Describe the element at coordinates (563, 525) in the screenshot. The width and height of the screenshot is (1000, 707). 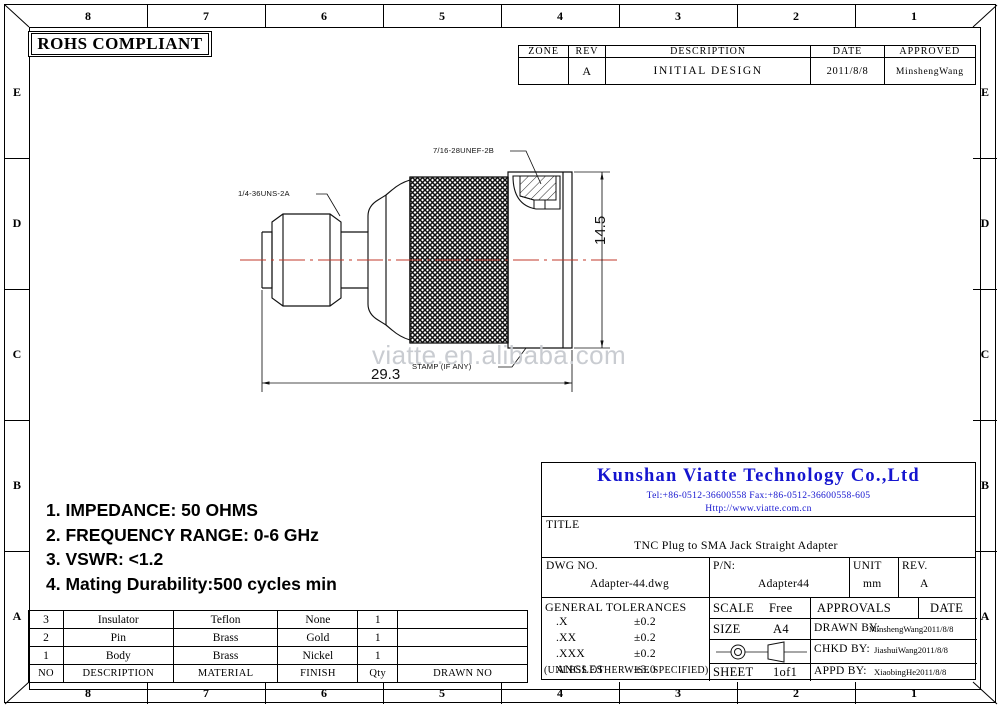
I see `title-label: TITLE` at that location.